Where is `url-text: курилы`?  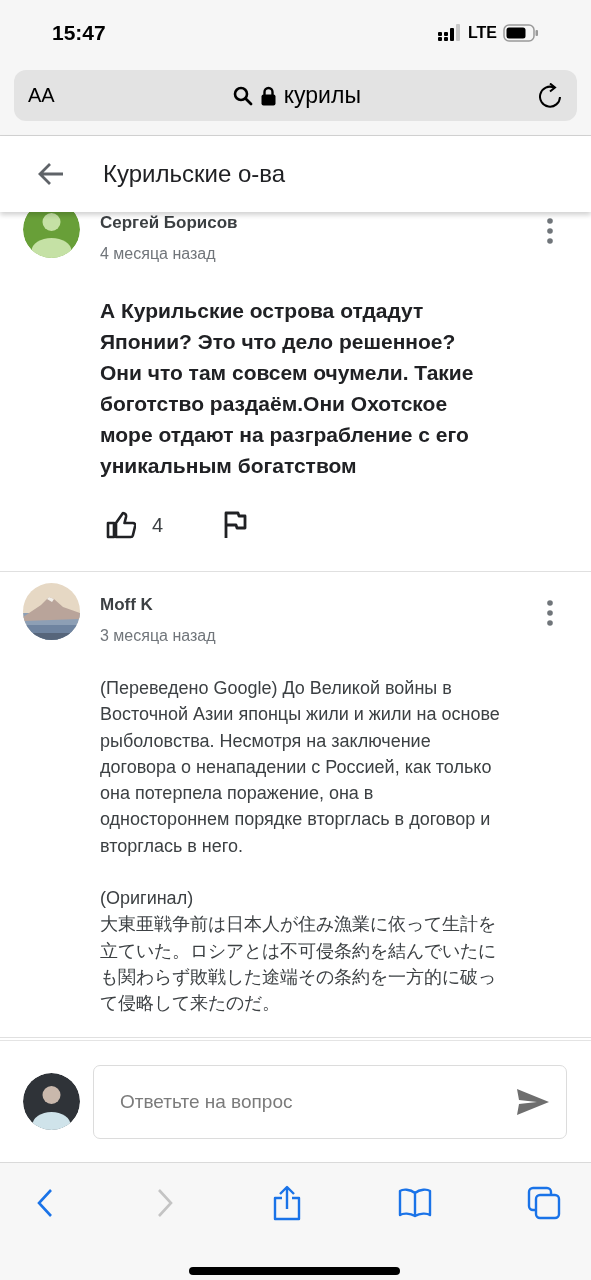 url-text: курилы is located at coordinates (322, 95).